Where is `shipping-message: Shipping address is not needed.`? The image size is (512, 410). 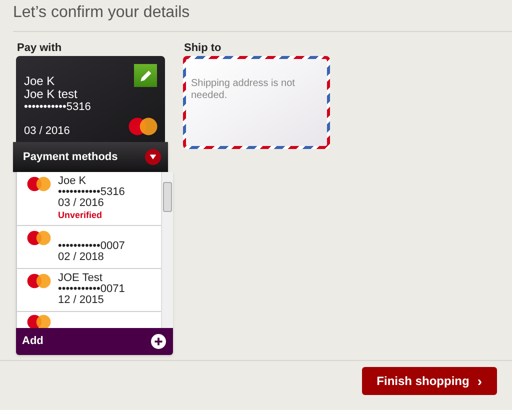
shipping-message: Shipping address is not needed. is located at coordinates (243, 90).